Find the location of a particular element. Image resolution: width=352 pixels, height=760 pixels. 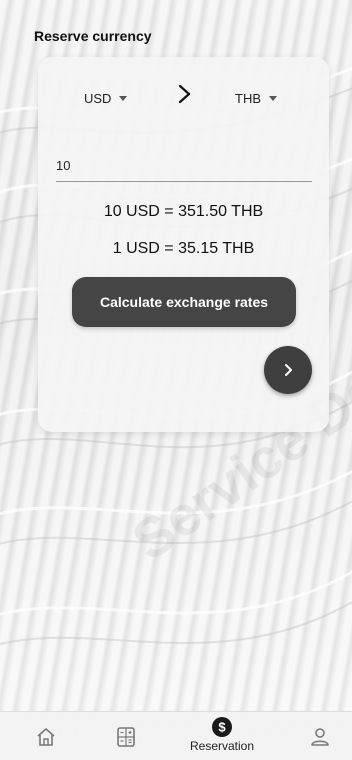

nav-item-calculator is located at coordinates (126, 736).